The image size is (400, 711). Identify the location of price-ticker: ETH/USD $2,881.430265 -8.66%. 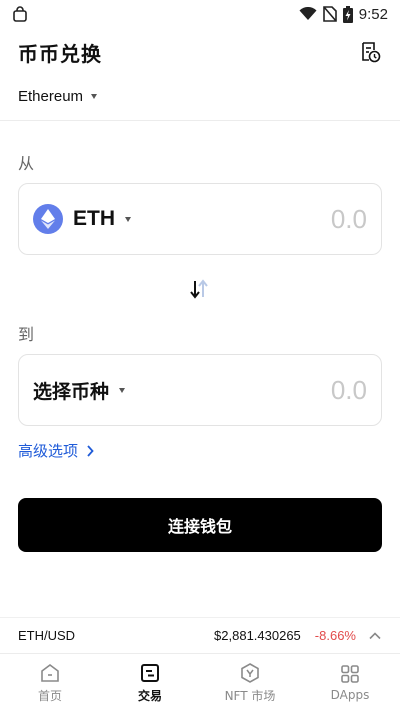
(200, 635).